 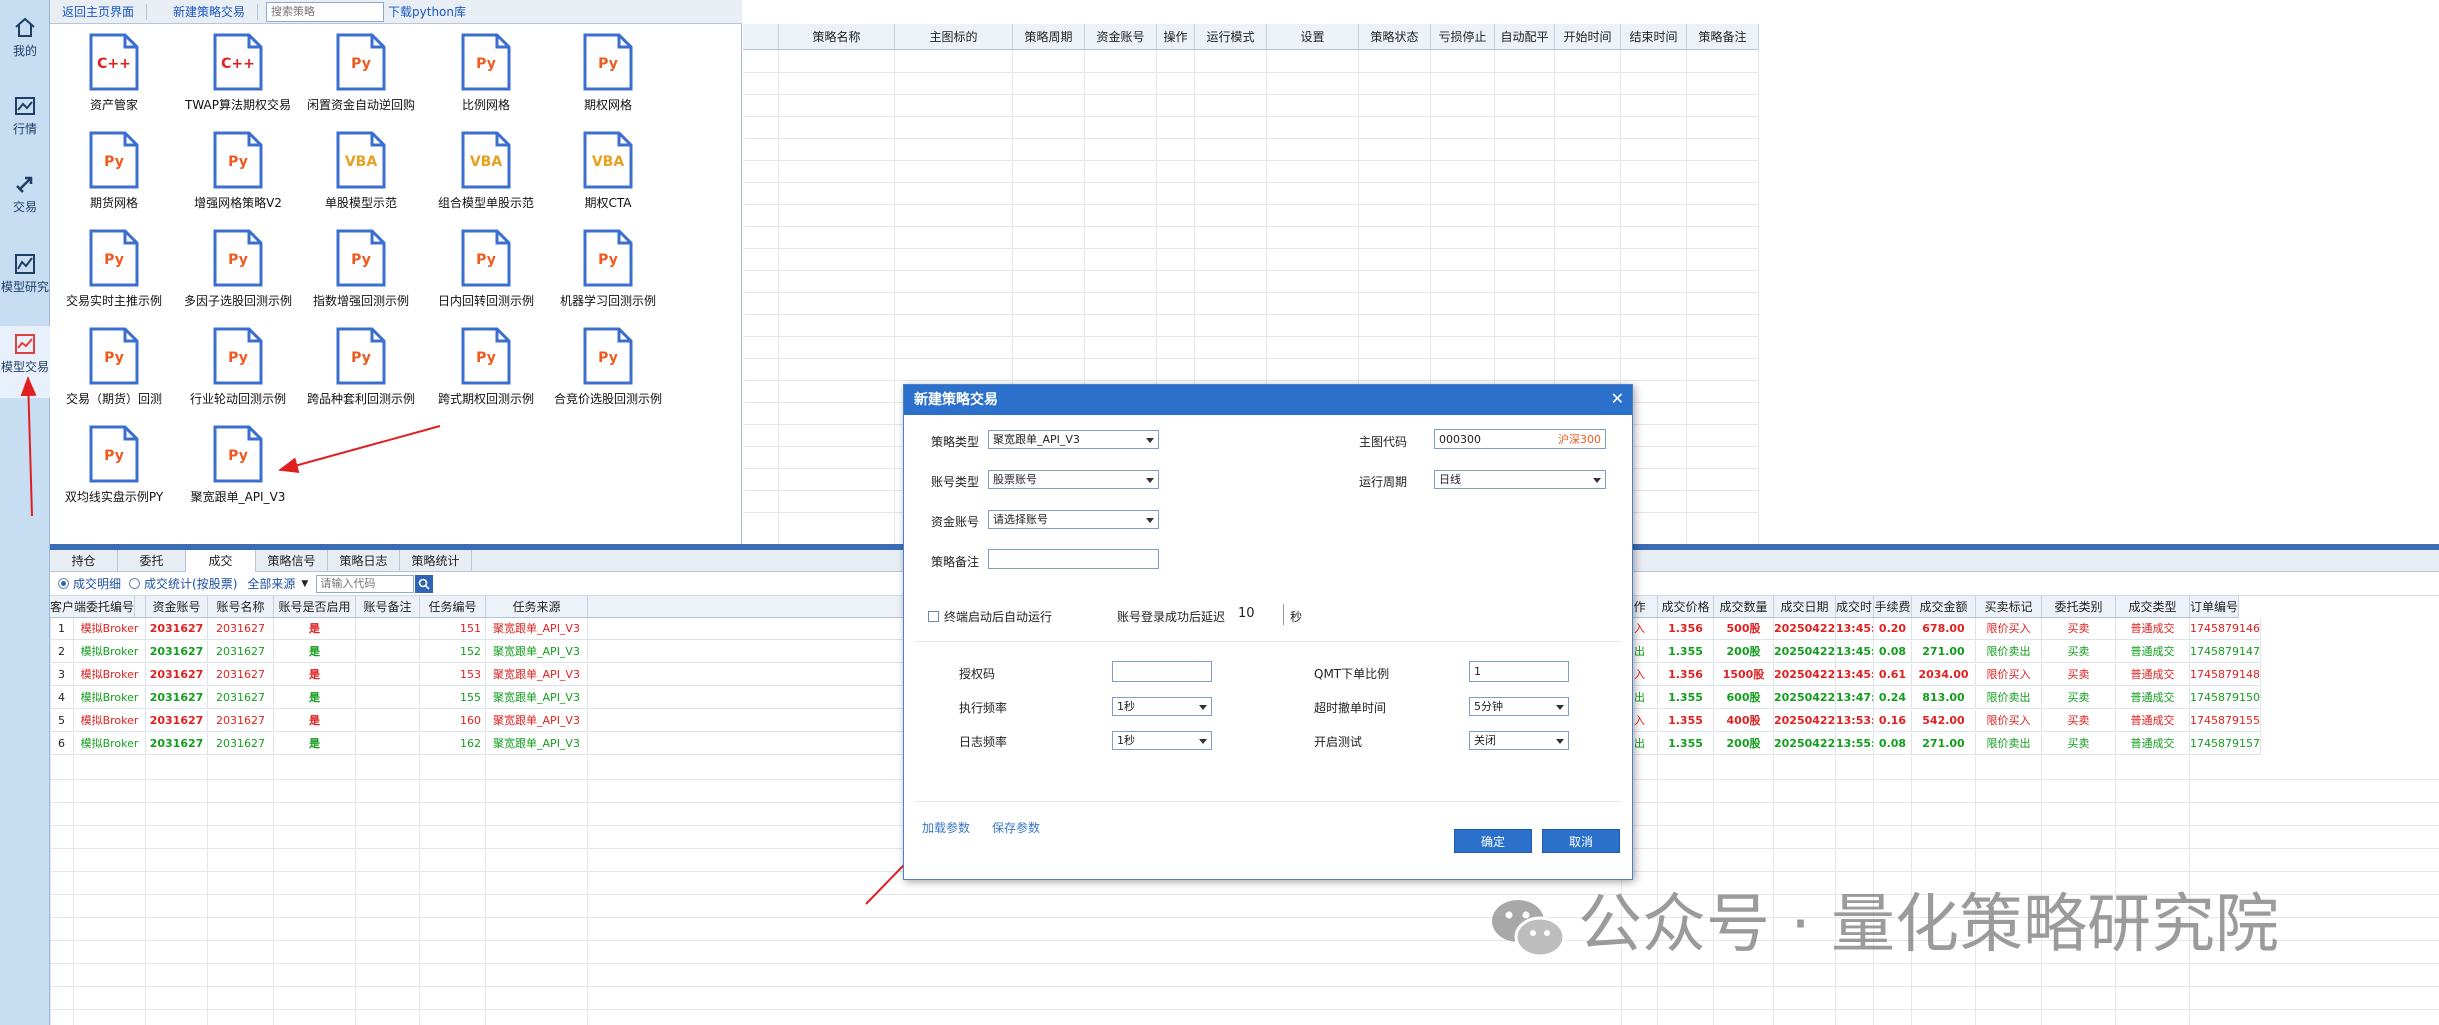 I want to click on log-freq-label: 日志频率, so click(x=983, y=742).